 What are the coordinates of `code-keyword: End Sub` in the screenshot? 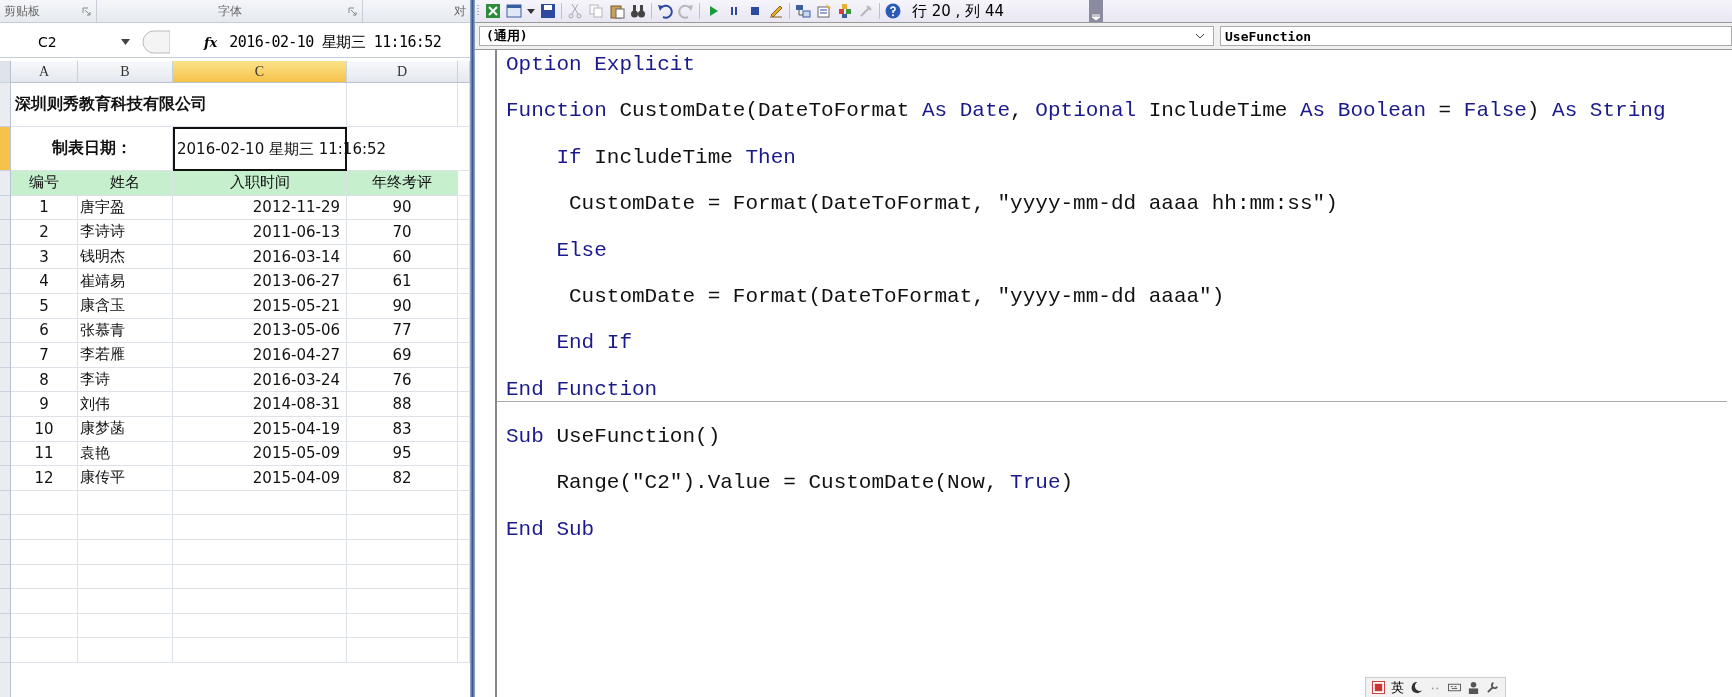 It's located at (550, 529).